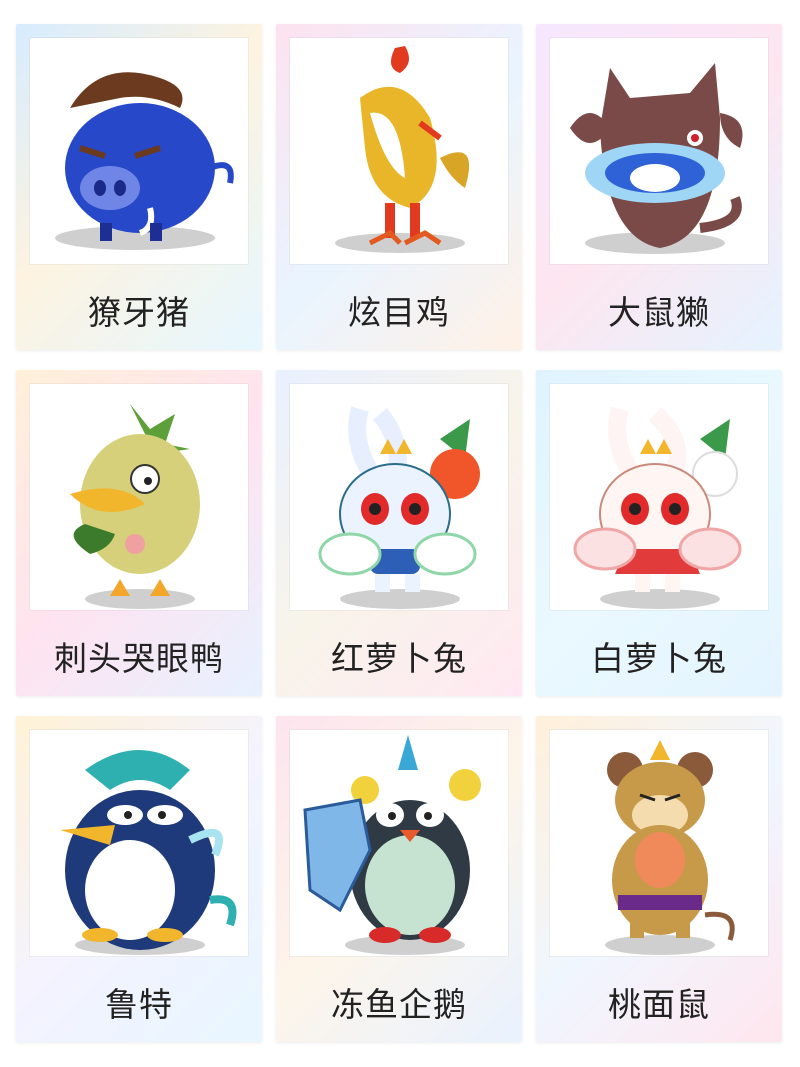 The height and width of the screenshot is (1067, 800). What do you see at coordinates (659, 843) in the screenshot?
I see `character-illustration-peach-face-mouse` at bounding box center [659, 843].